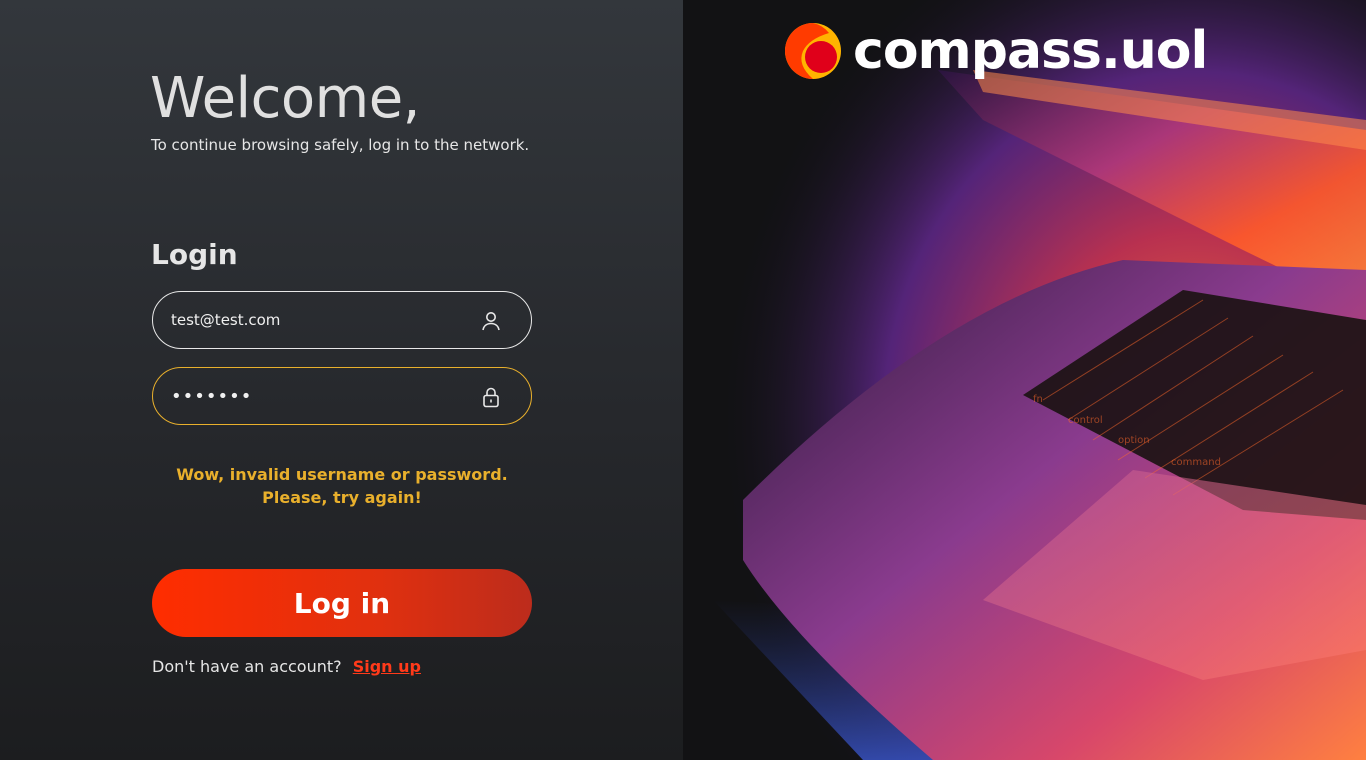  What do you see at coordinates (321, 320) in the screenshot?
I see `username-input` at bounding box center [321, 320].